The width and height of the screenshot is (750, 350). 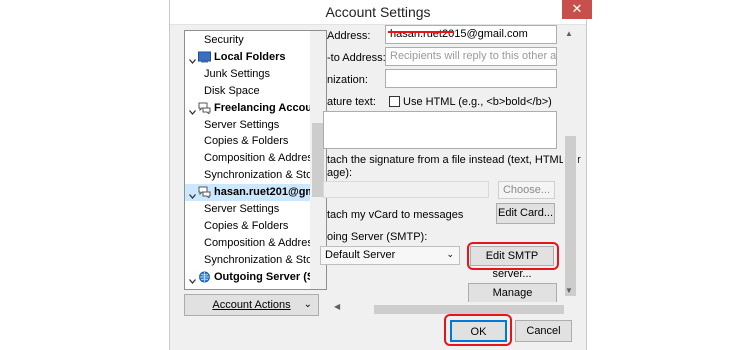 I want to click on signature-text-label: ature text:, so click(x=351, y=102).